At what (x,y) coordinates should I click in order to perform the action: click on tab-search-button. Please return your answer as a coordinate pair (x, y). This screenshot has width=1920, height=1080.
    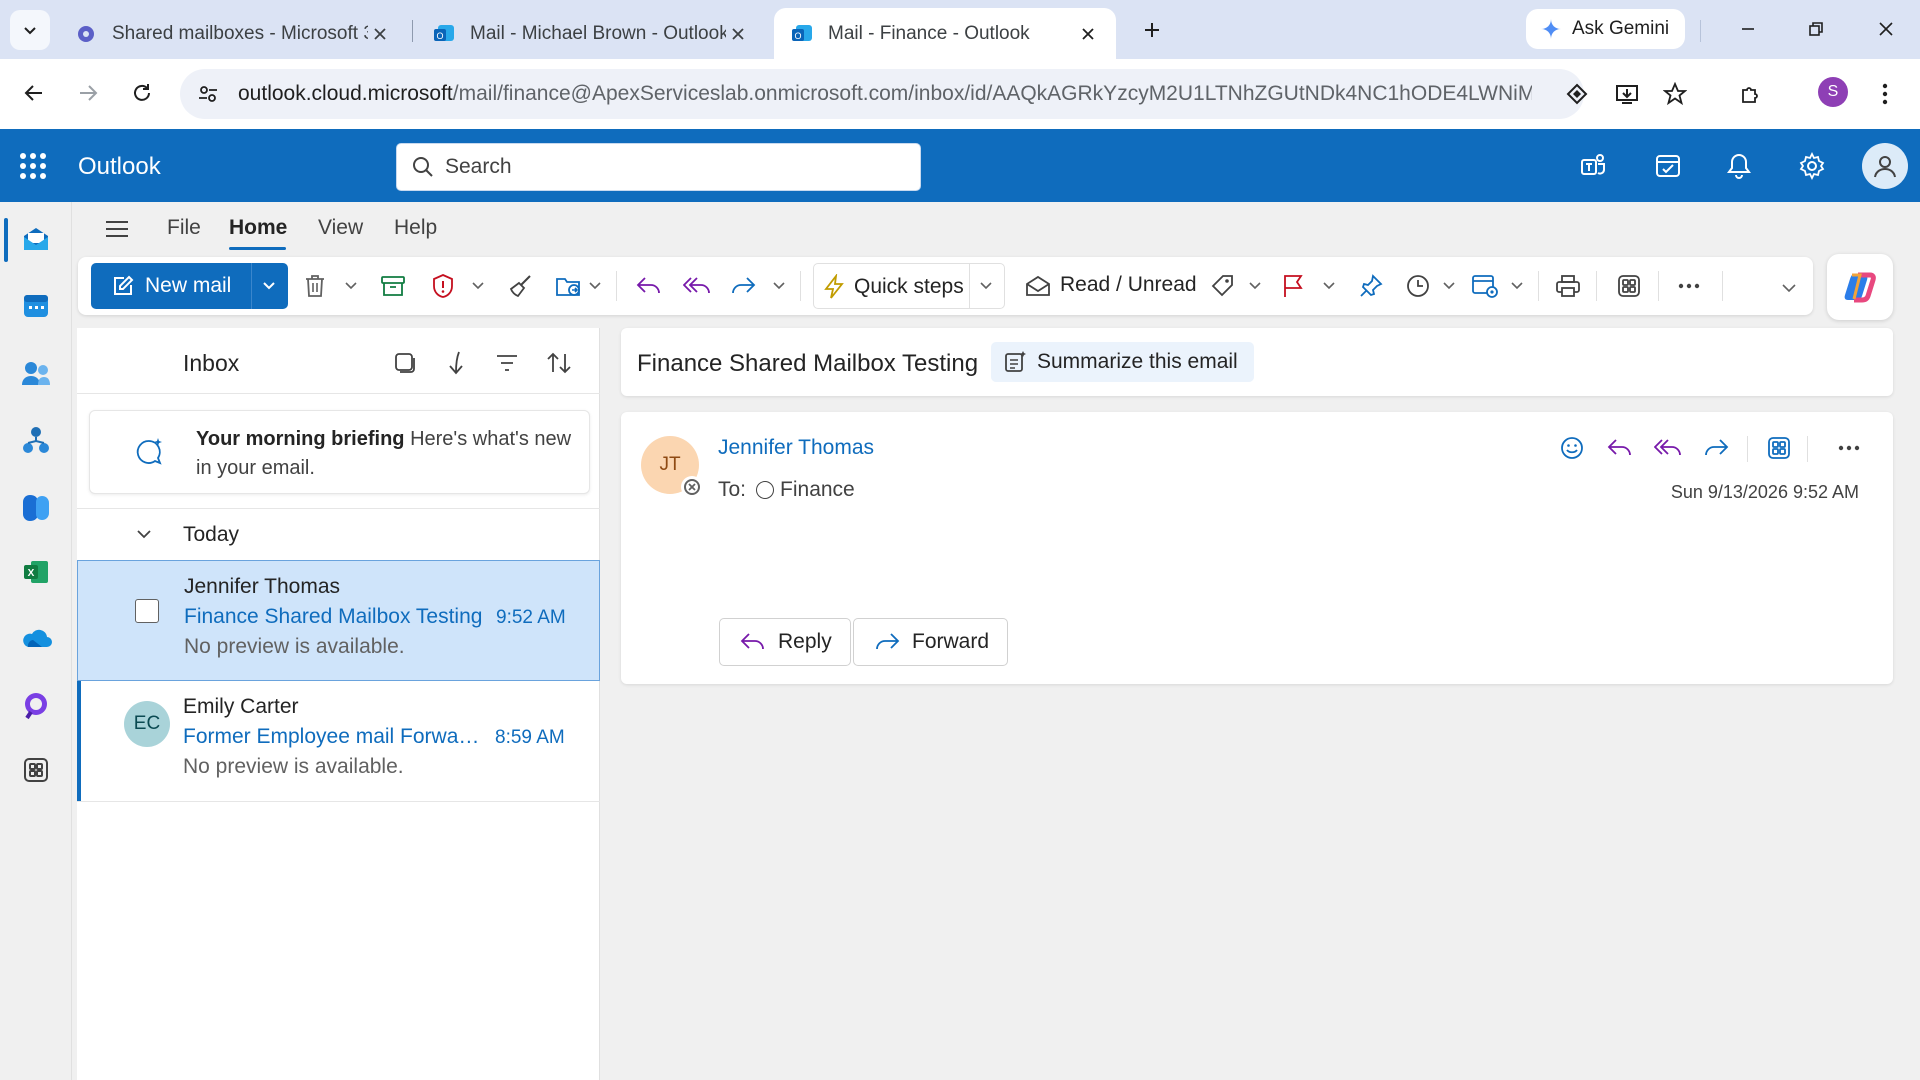
    Looking at the image, I should click on (30, 30).